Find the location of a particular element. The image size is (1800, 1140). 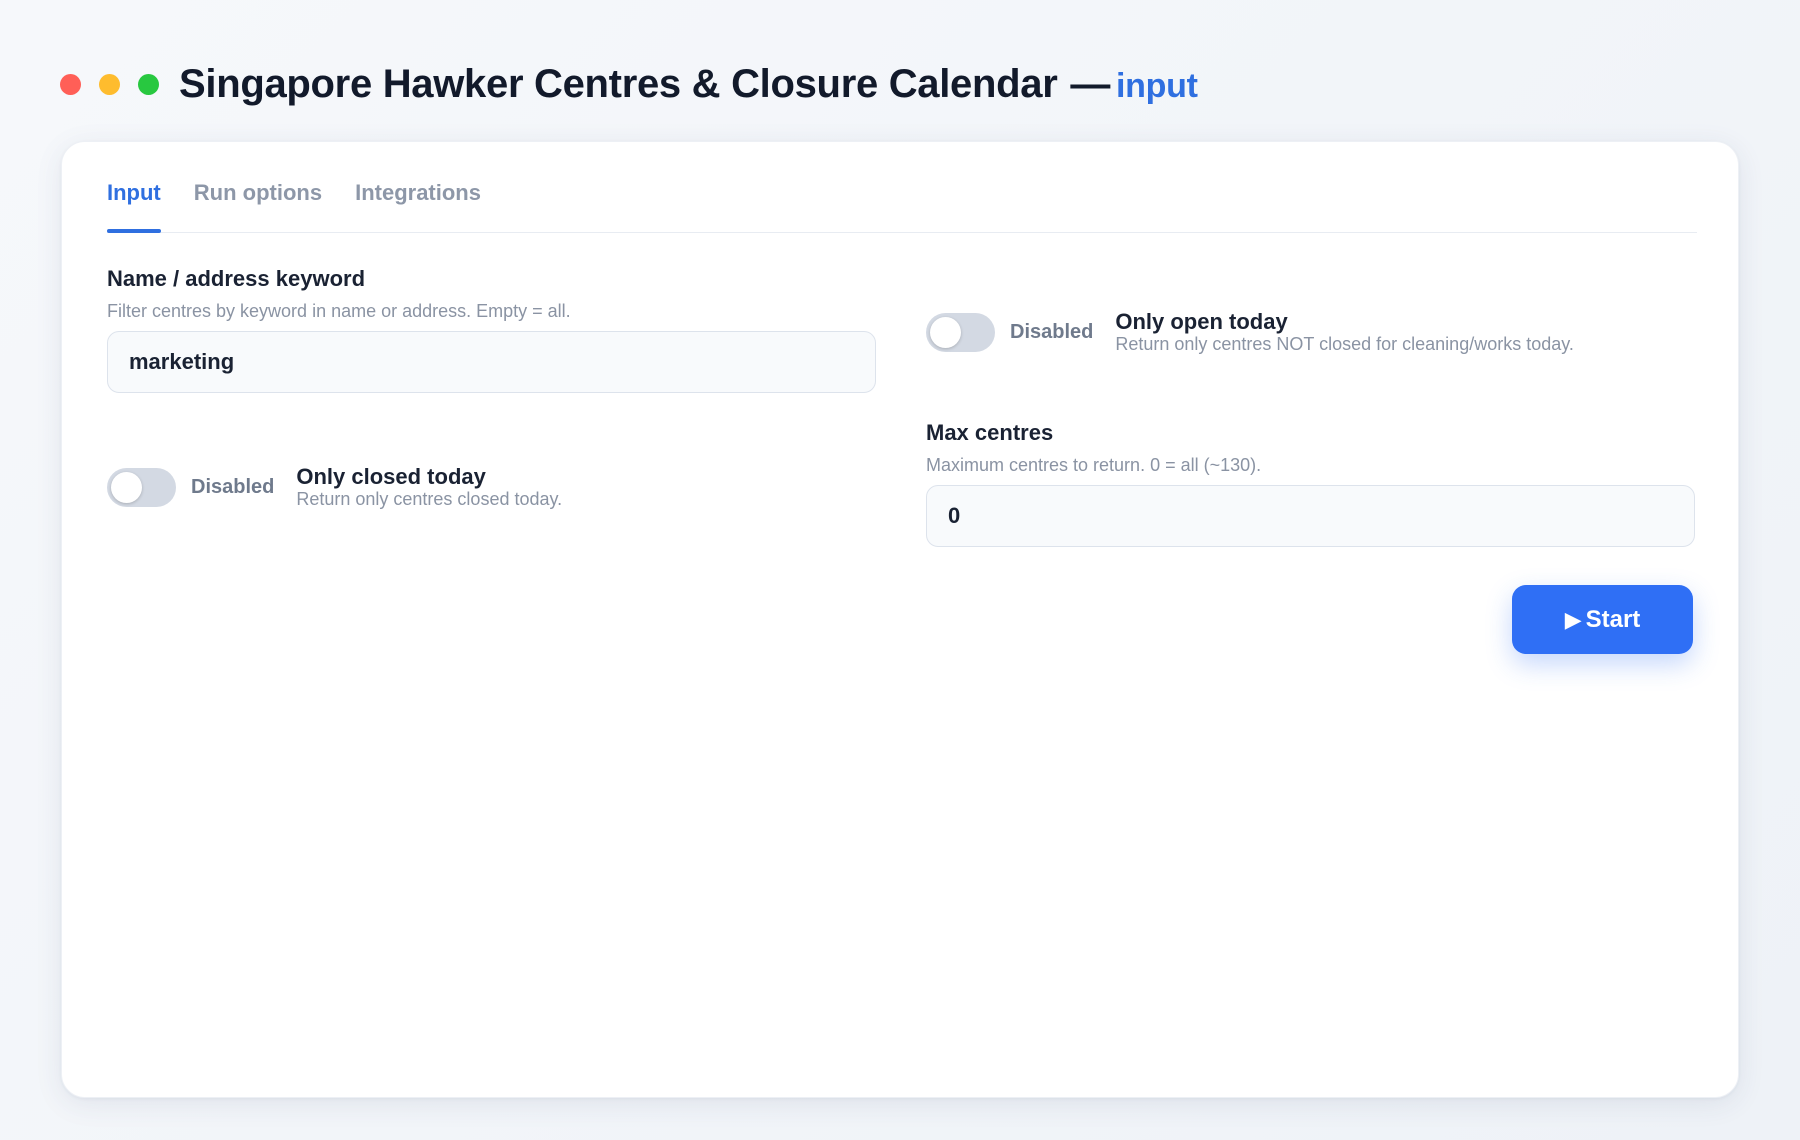

minimize-window-button is located at coordinates (109, 84).